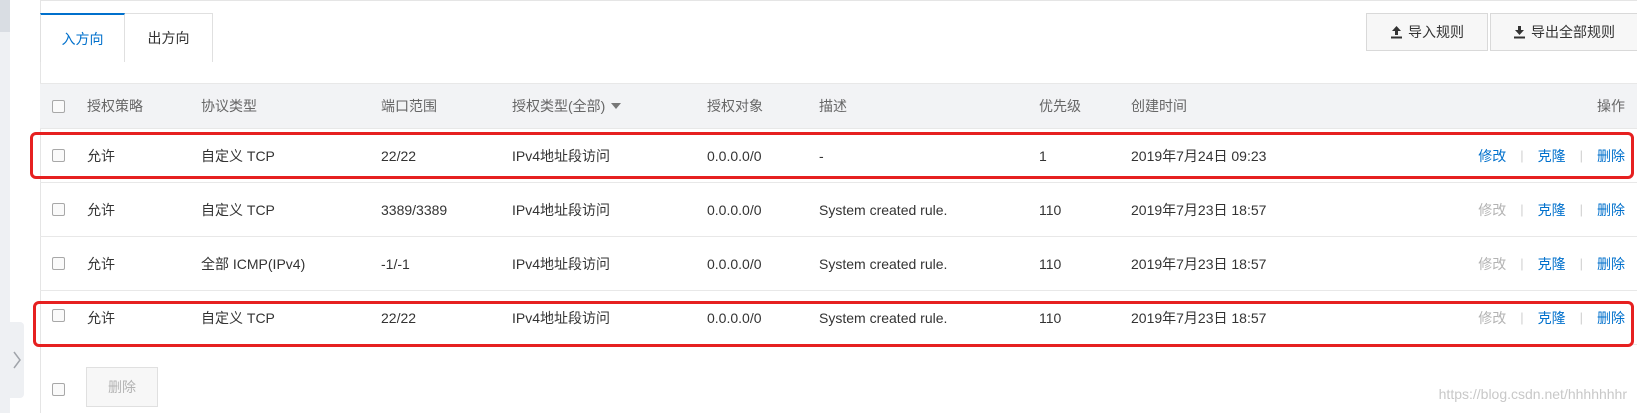 This screenshot has height=413, width=1637. I want to click on top-divider, so click(838, 0).